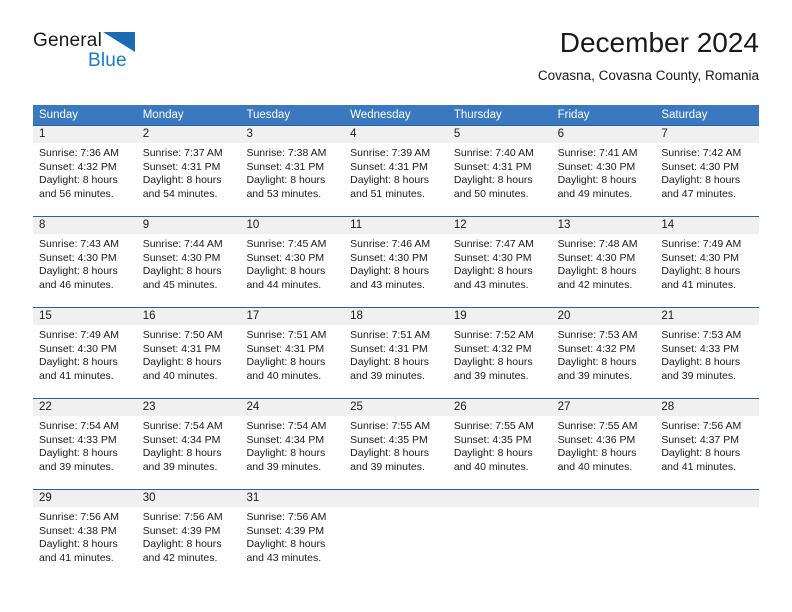  I want to click on week-day-number-band: 22 23 24 25 26 27 28, so click(396, 407).